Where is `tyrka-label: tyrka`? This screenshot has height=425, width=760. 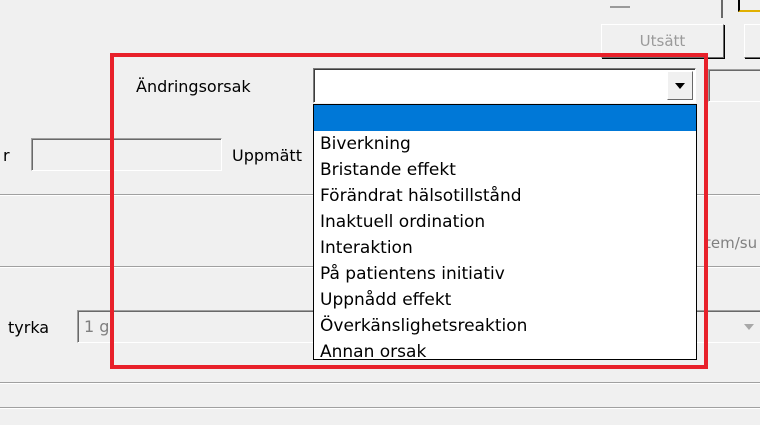
tyrka-label: tyrka is located at coordinates (29, 327).